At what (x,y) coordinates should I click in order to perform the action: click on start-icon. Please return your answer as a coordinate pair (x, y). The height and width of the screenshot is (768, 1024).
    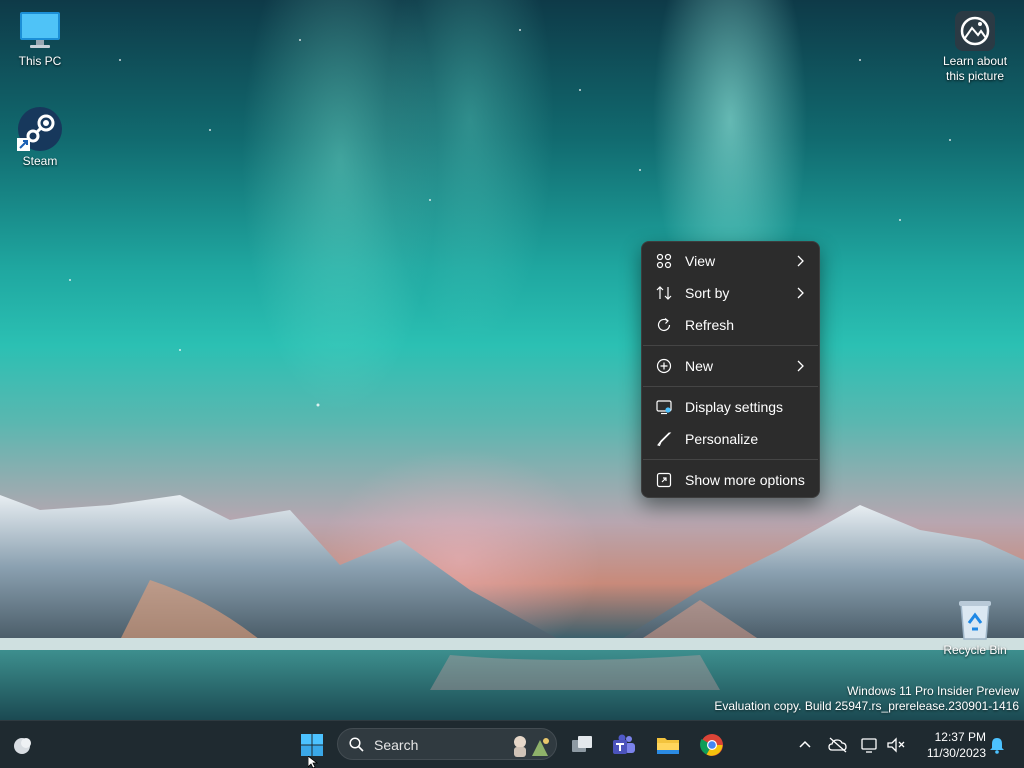
    Looking at the image, I should click on (312, 745).